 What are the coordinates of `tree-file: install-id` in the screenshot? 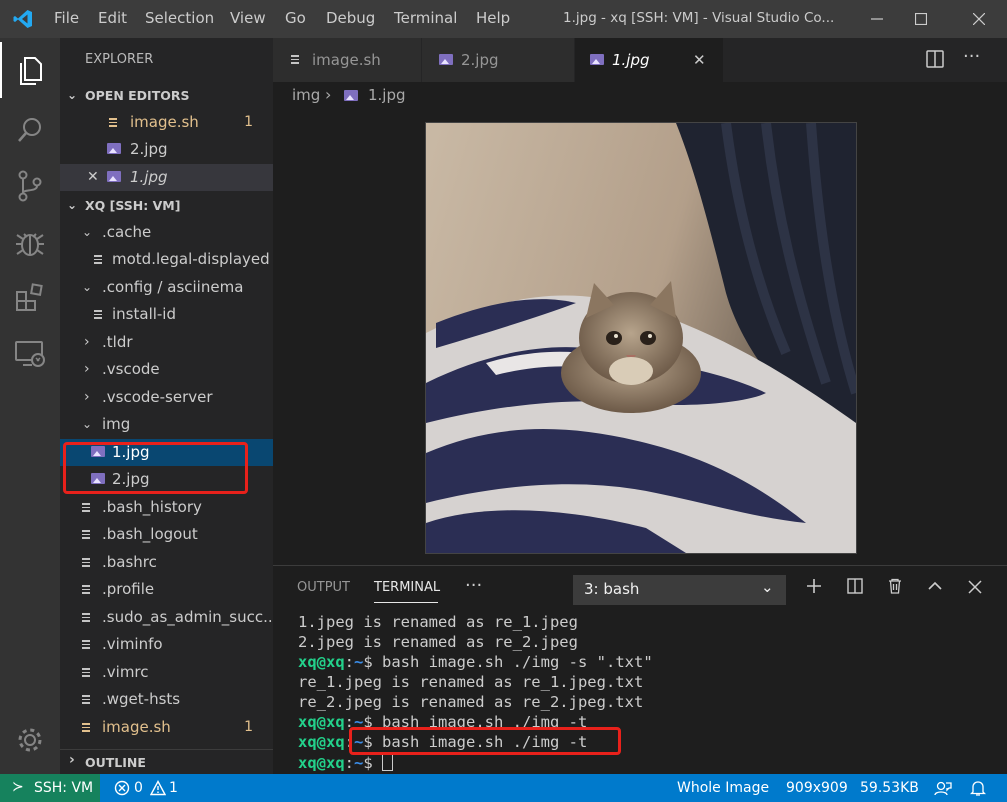 It's located at (166, 314).